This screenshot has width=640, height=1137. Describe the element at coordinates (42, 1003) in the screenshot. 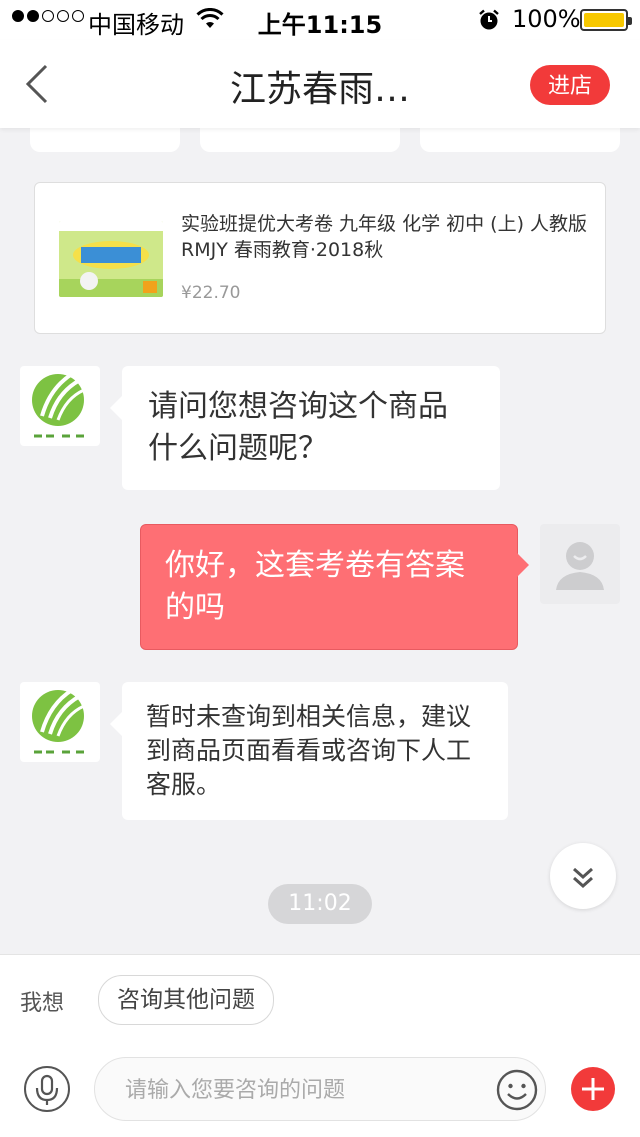

I see `suggest-label: 我想` at that location.